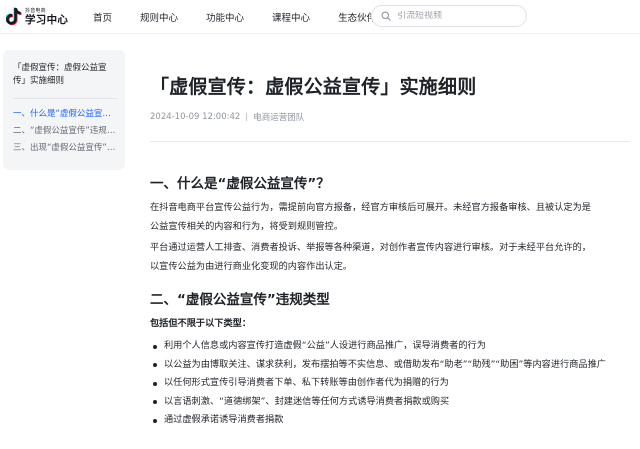 The height and width of the screenshot is (449, 640). What do you see at coordinates (385, 420) in the screenshot?
I see `list-item: 通过虚假承诺诱导消费者捐款` at bounding box center [385, 420].